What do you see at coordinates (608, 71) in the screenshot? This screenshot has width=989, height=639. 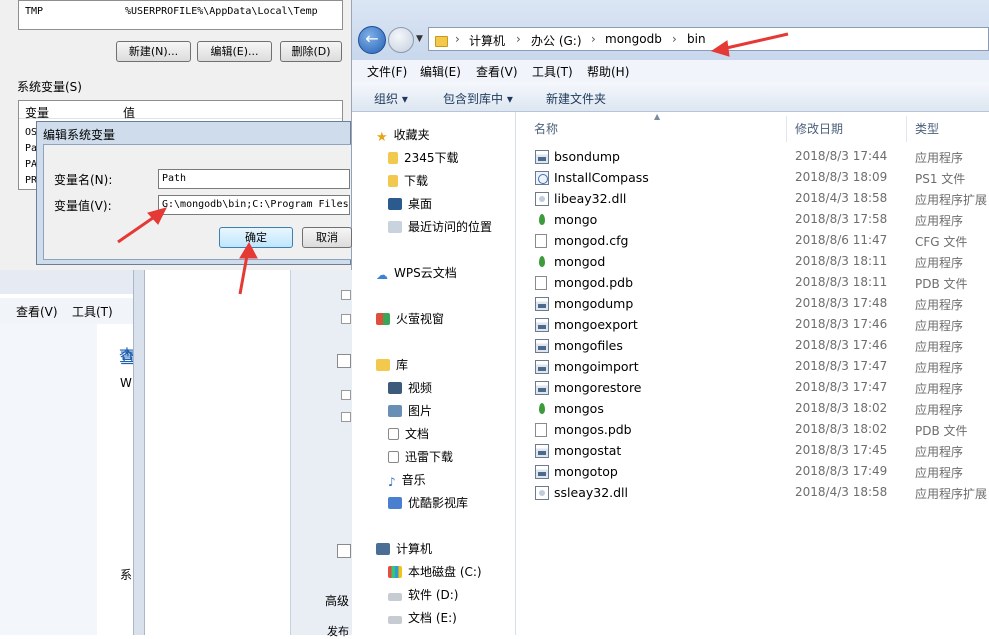 I see `menu-help: 帮助(H)` at bounding box center [608, 71].